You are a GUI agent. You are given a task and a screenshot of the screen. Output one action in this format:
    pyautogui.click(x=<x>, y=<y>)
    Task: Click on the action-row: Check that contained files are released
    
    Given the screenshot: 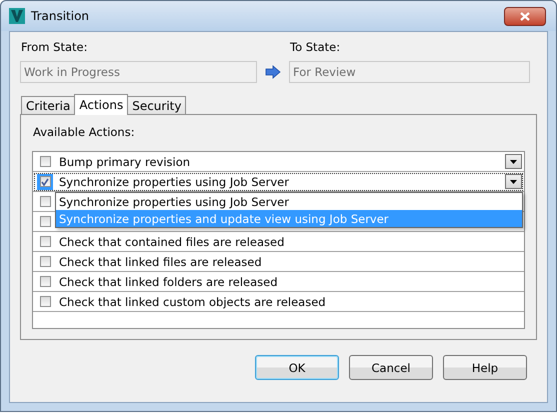 What is the action you would take?
    pyautogui.click(x=278, y=242)
    